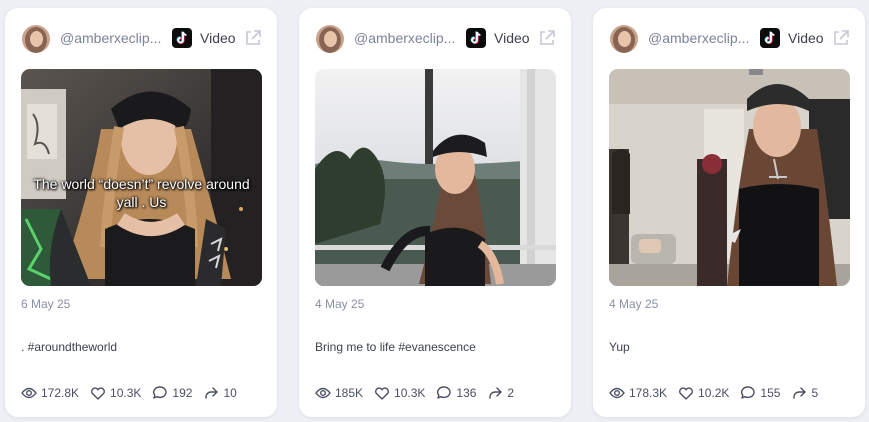 The height and width of the screenshot is (422, 869). I want to click on shares-count: 2, so click(511, 393).